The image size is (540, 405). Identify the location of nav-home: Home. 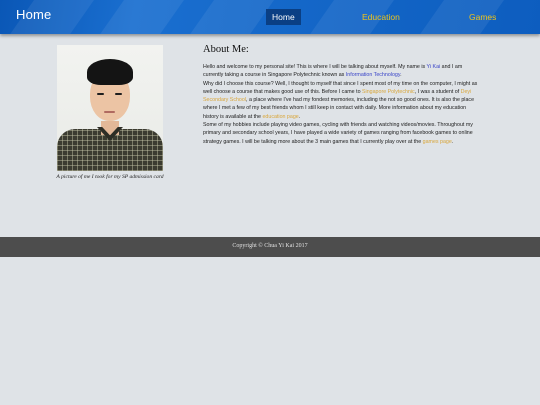
(283, 17).